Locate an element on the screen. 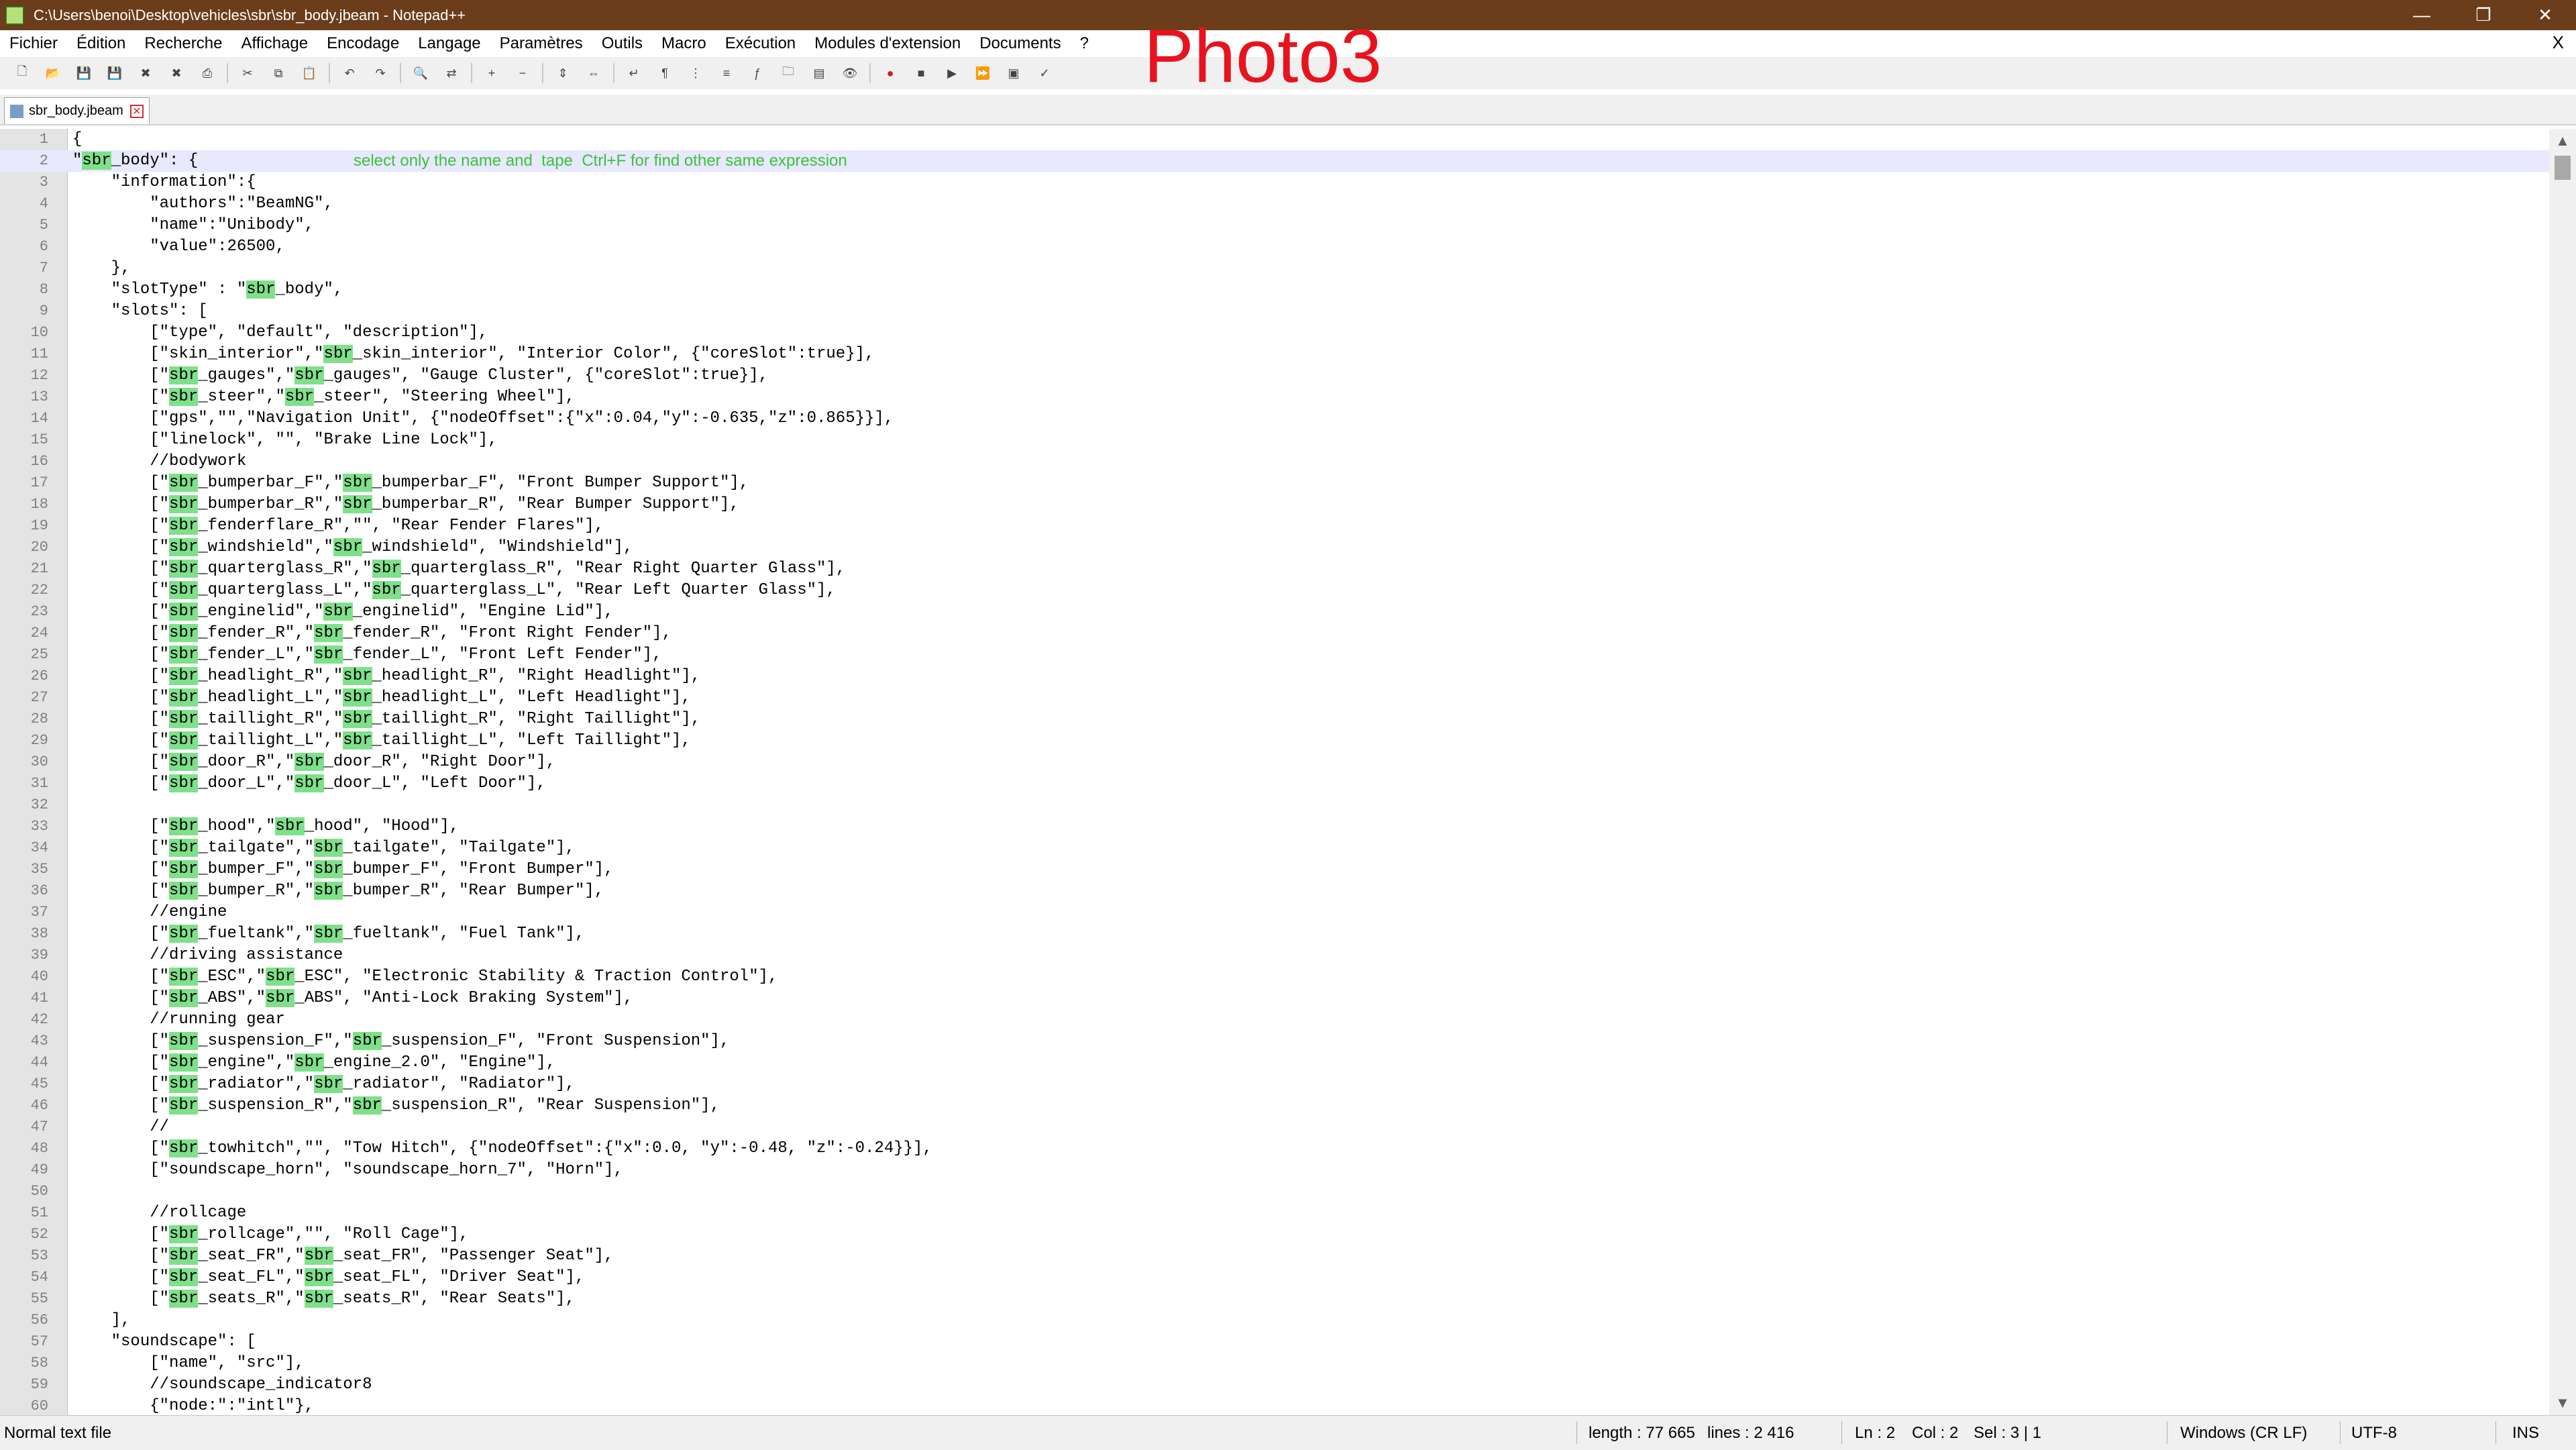 Image resolution: width=2576 pixels, height=1450 pixels. print-icon: ⎙ is located at coordinates (207, 73).